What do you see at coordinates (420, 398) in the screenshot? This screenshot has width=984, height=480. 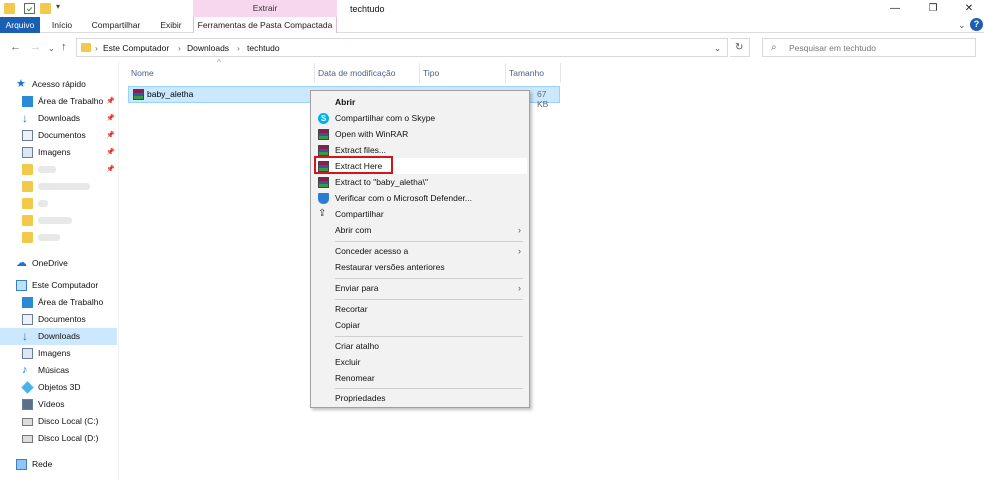 I see `menu-item-propriedades: Propriedades` at bounding box center [420, 398].